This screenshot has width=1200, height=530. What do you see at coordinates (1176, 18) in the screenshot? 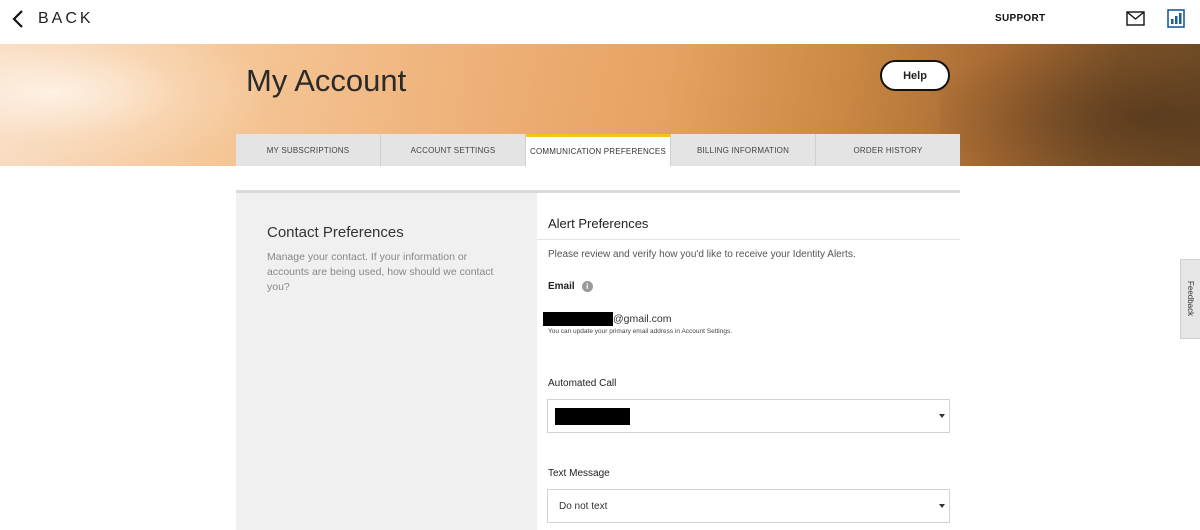
I see `report-icon` at bounding box center [1176, 18].